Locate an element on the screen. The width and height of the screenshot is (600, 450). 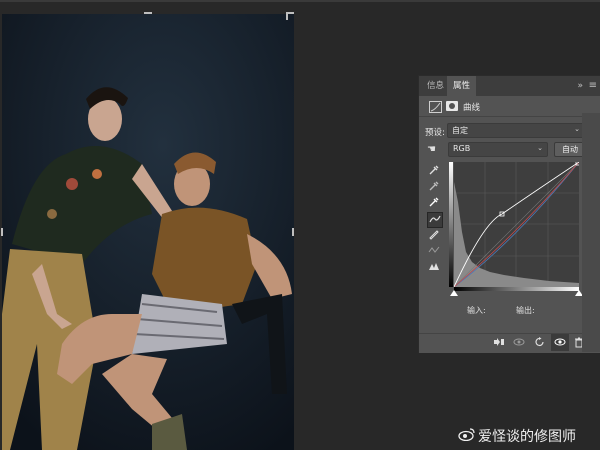
panel-title: 曲线 is located at coordinates (472, 108).